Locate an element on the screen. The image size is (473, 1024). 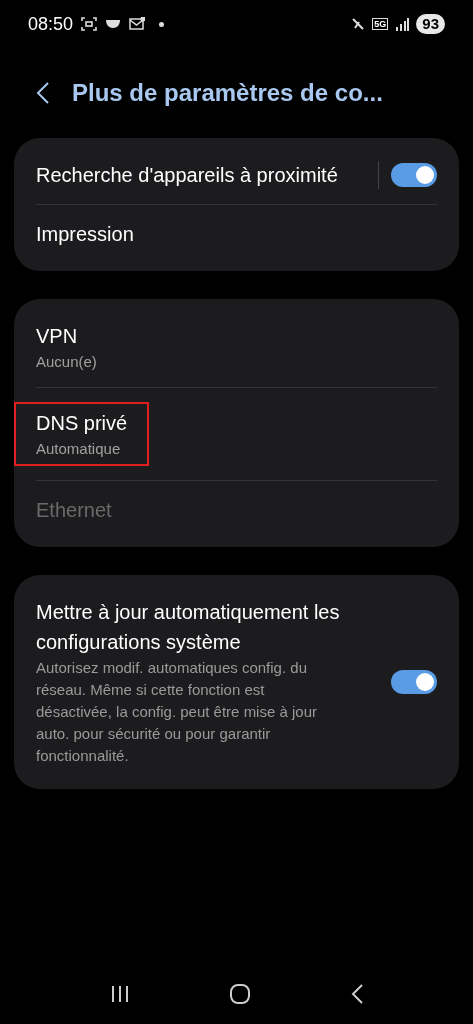
setting-value: Aucun(e) is located at coordinates (66, 362).